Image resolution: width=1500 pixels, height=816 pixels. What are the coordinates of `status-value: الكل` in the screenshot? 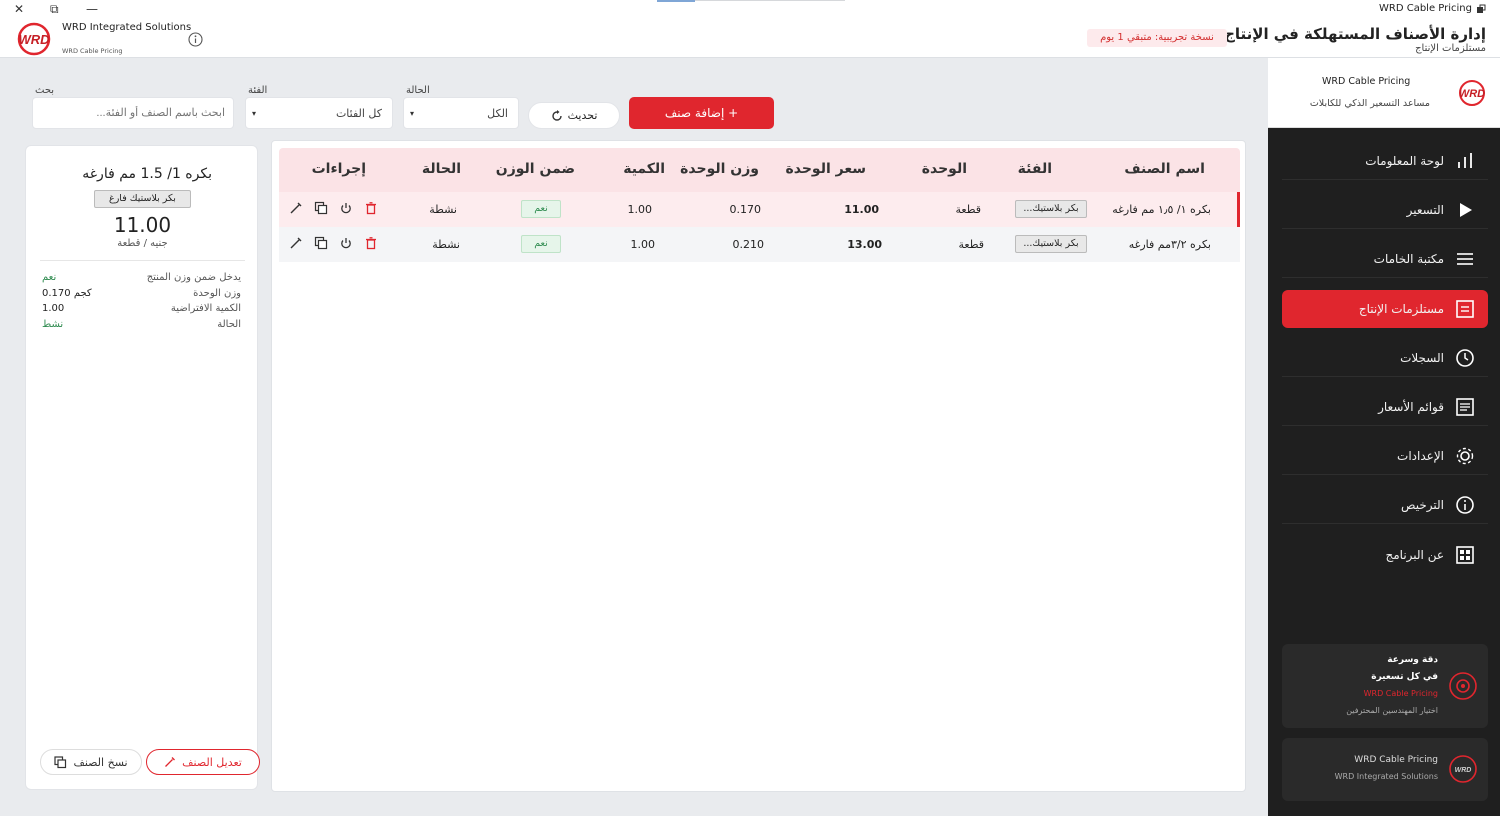 It's located at (497, 113).